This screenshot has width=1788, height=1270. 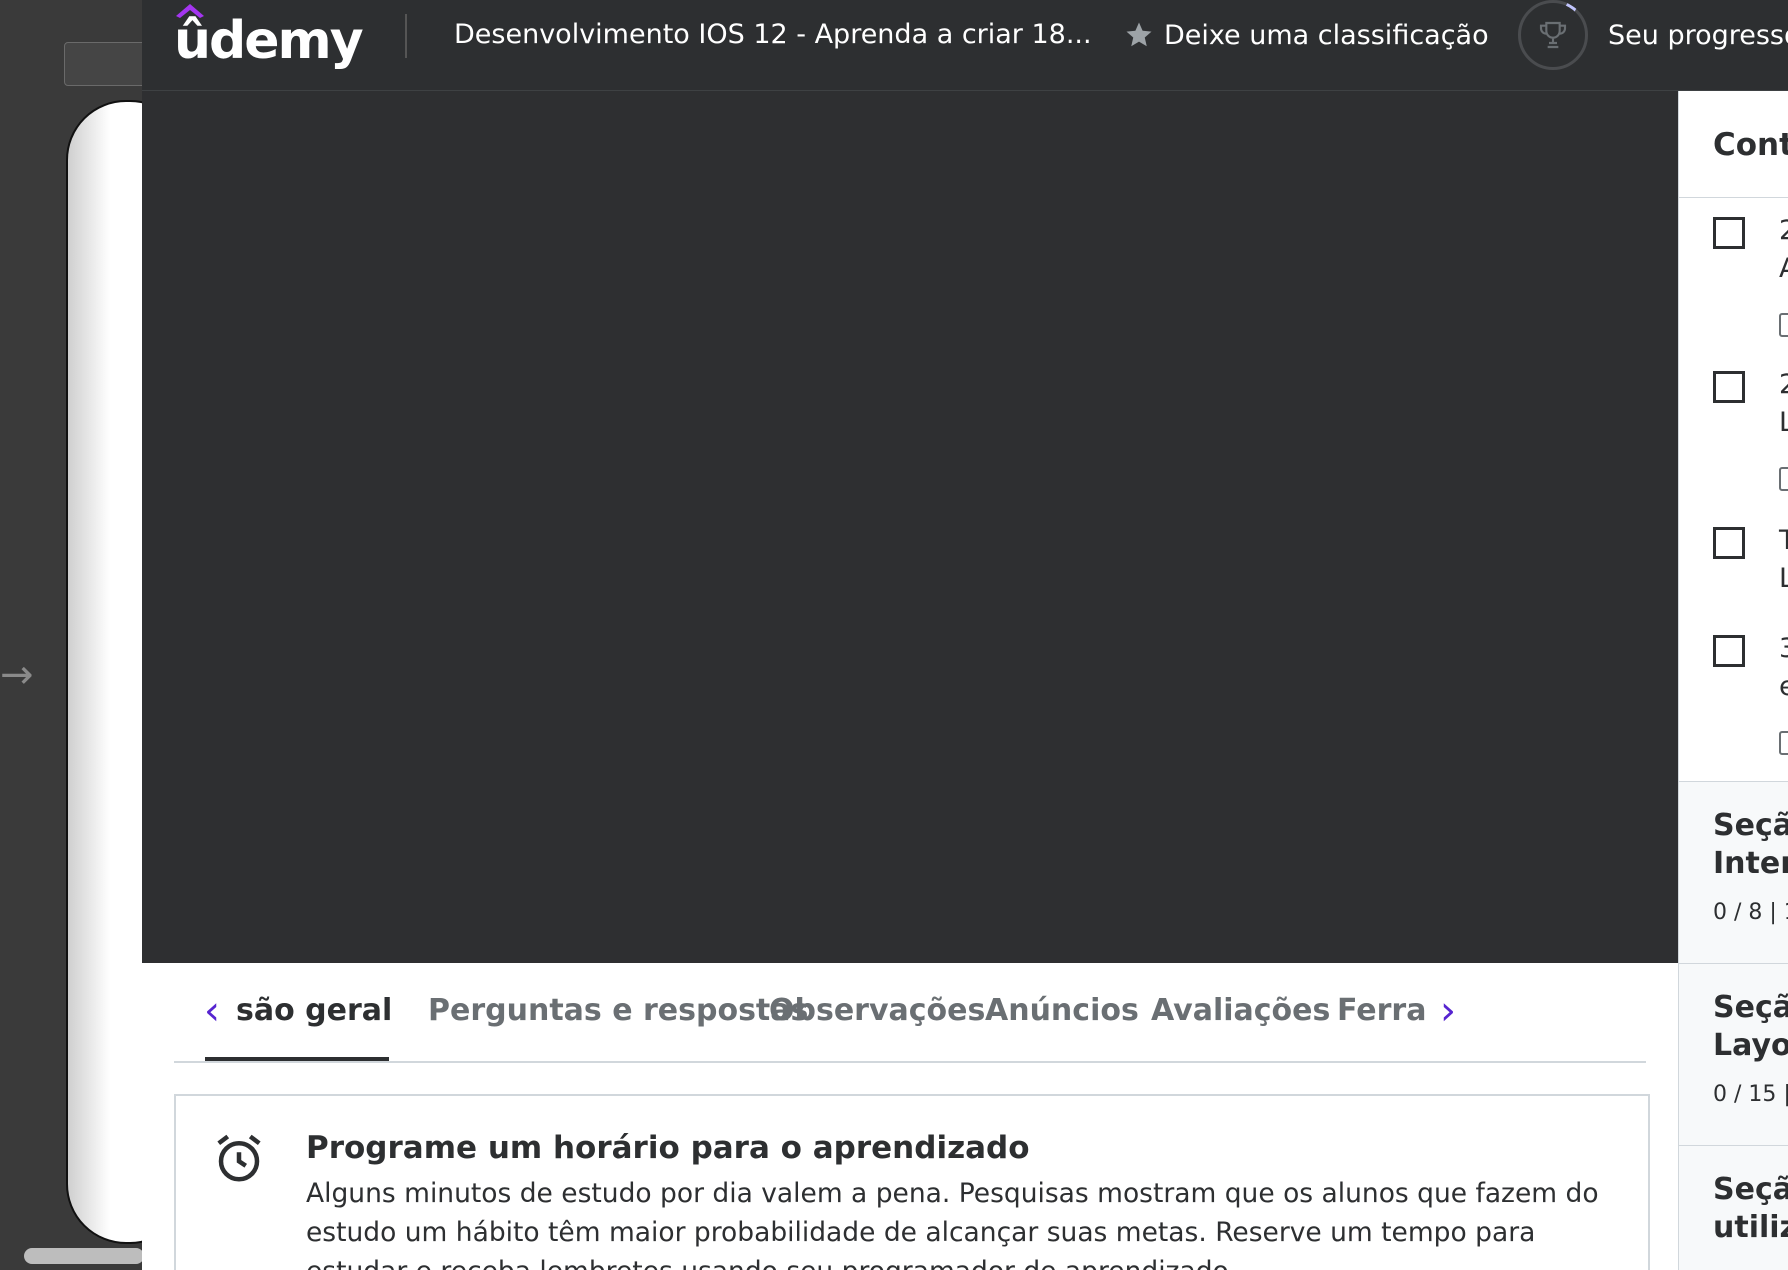 I want to click on lesson-subtitle: e, so click(x=1783, y=686).